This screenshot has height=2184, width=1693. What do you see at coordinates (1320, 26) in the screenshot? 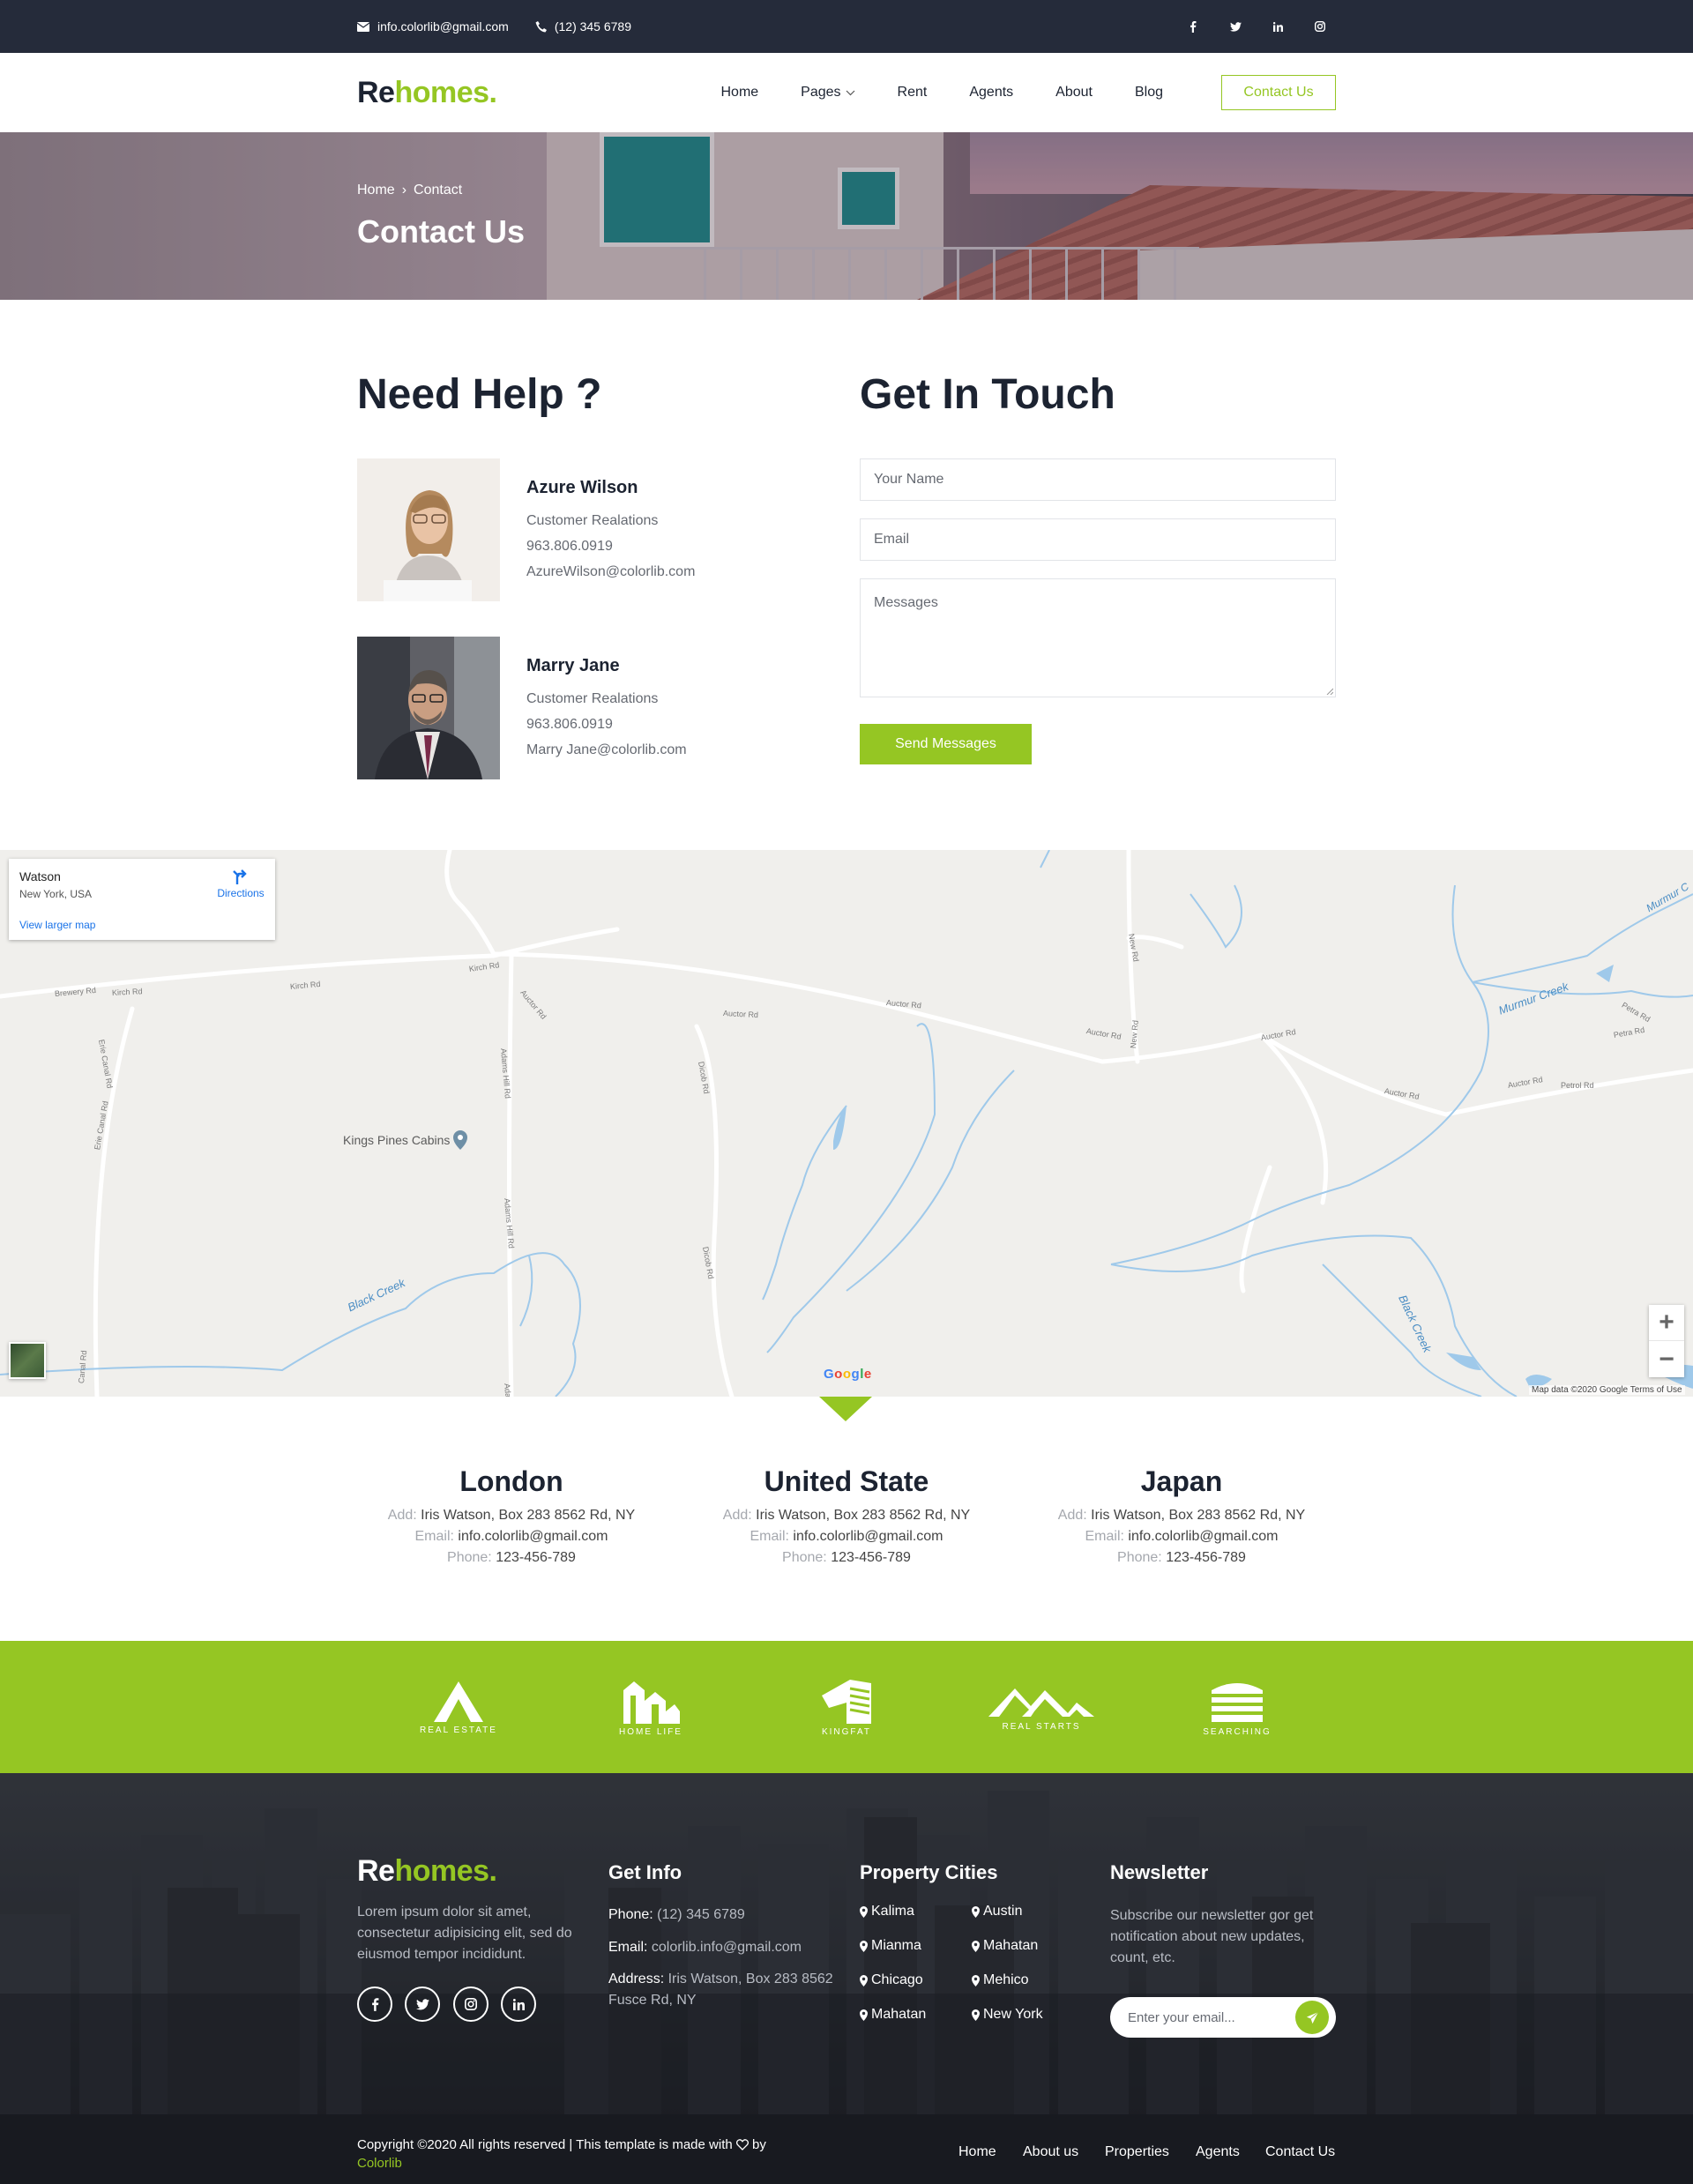
I see `instagram-icon` at bounding box center [1320, 26].